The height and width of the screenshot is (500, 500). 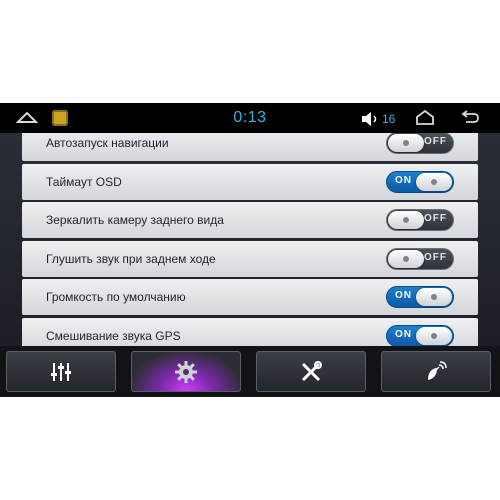 I want to click on tools-icon, so click(x=311, y=370).